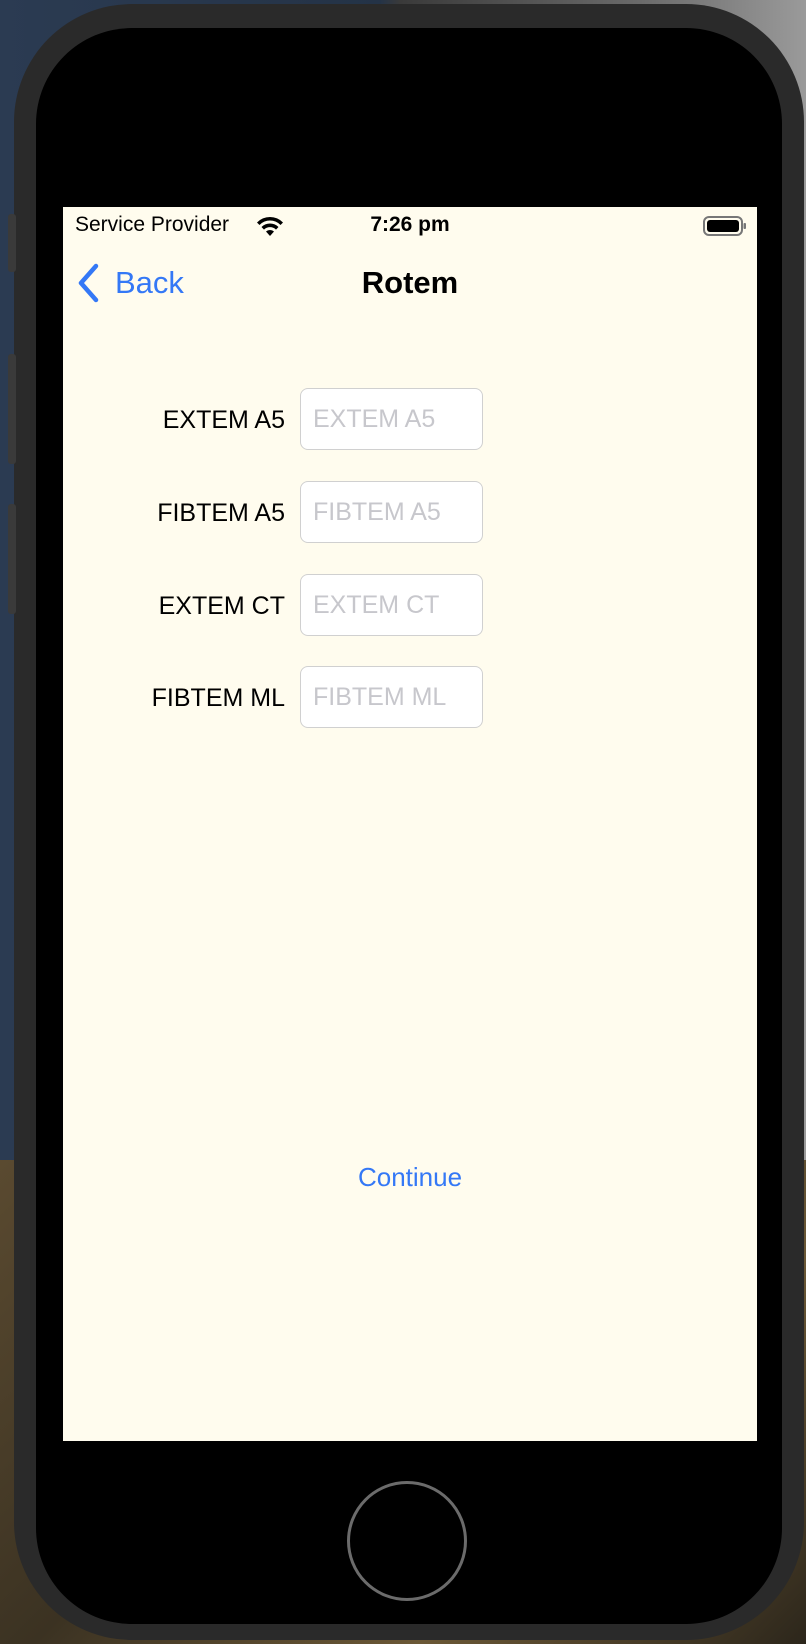  I want to click on form-row-fibtem-ml: FIBTEM ML, so click(410, 698).